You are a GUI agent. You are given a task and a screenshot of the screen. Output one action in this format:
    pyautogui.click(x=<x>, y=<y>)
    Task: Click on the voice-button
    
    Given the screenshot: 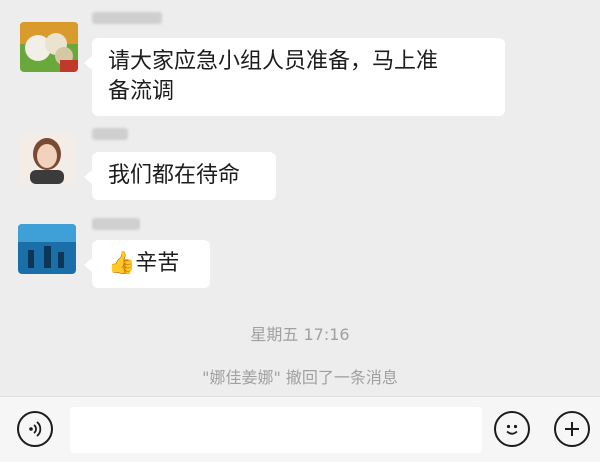 What is the action you would take?
    pyautogui.click(x=35, y=429)
    